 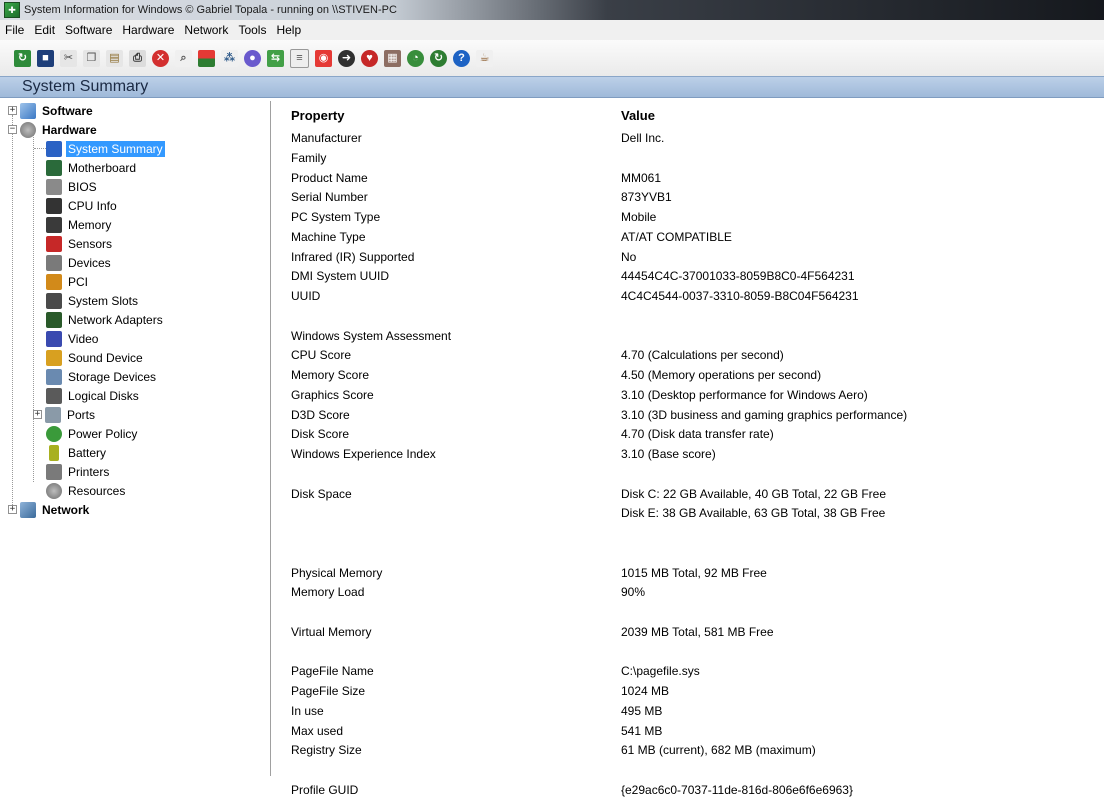 What do you see at coordinates (65, 414) in the screenshot?
I see `tree-item-ports: + Ports` at bounding box center [65, 414].